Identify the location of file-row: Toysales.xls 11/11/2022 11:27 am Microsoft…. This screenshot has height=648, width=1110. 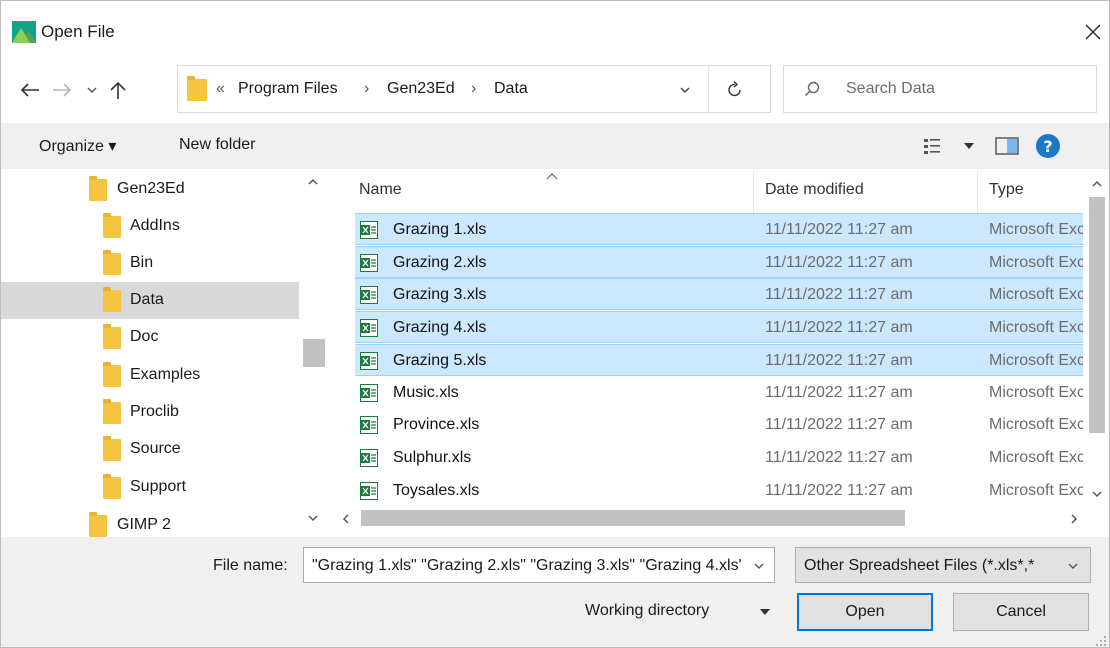
(719, 491).